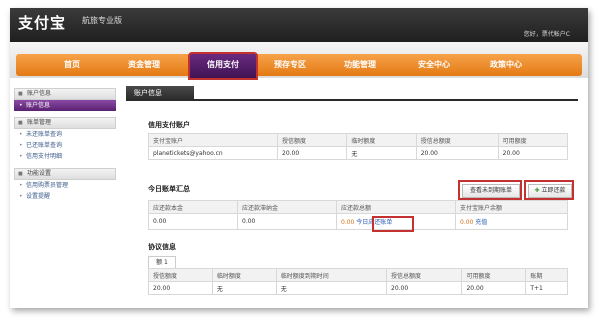  I want to click on col-header-principal: 应还款本金, so click(193, 207).